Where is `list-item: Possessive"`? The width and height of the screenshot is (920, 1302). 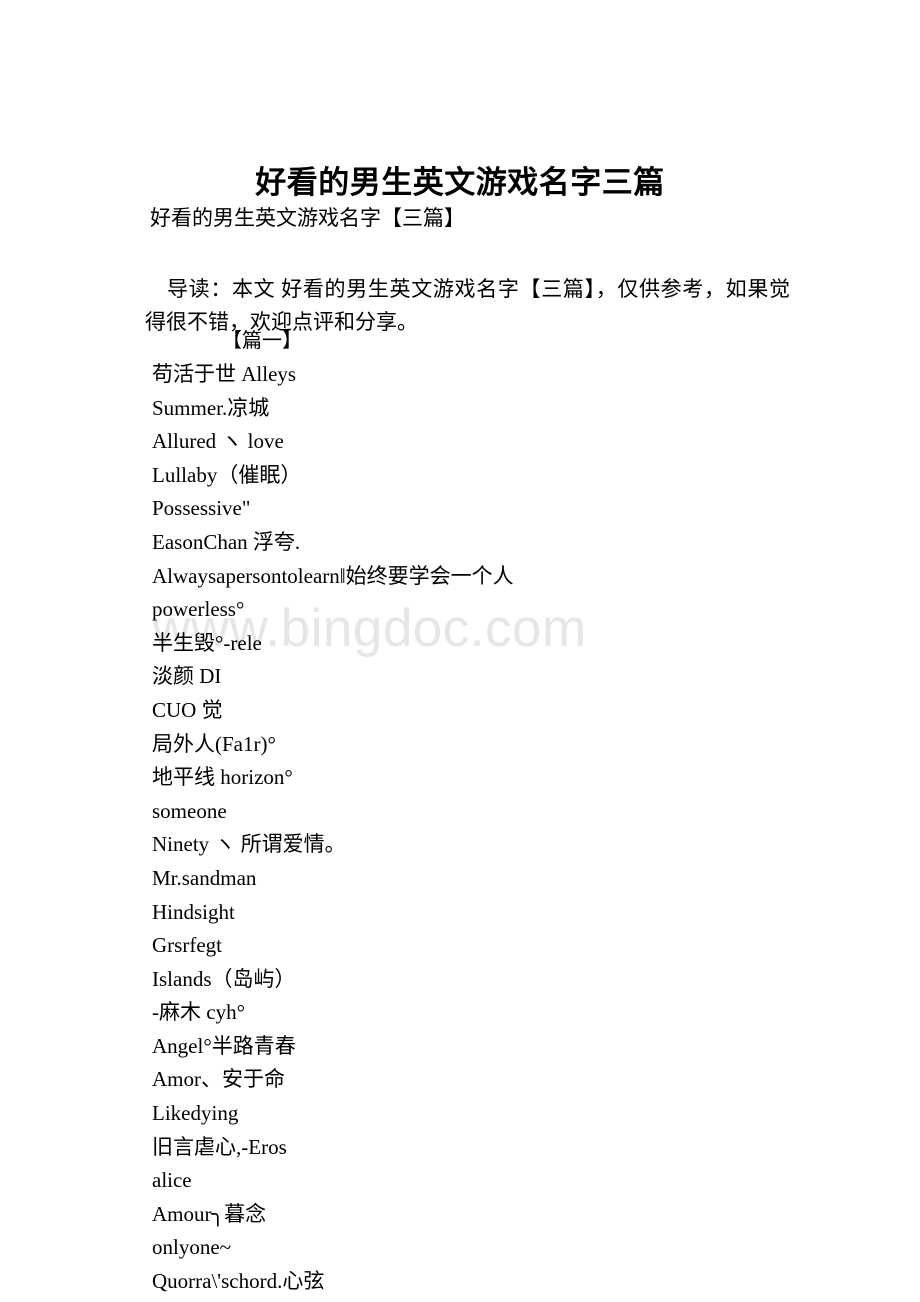 list-item: Possessive" is located at coordinates (201, 508).